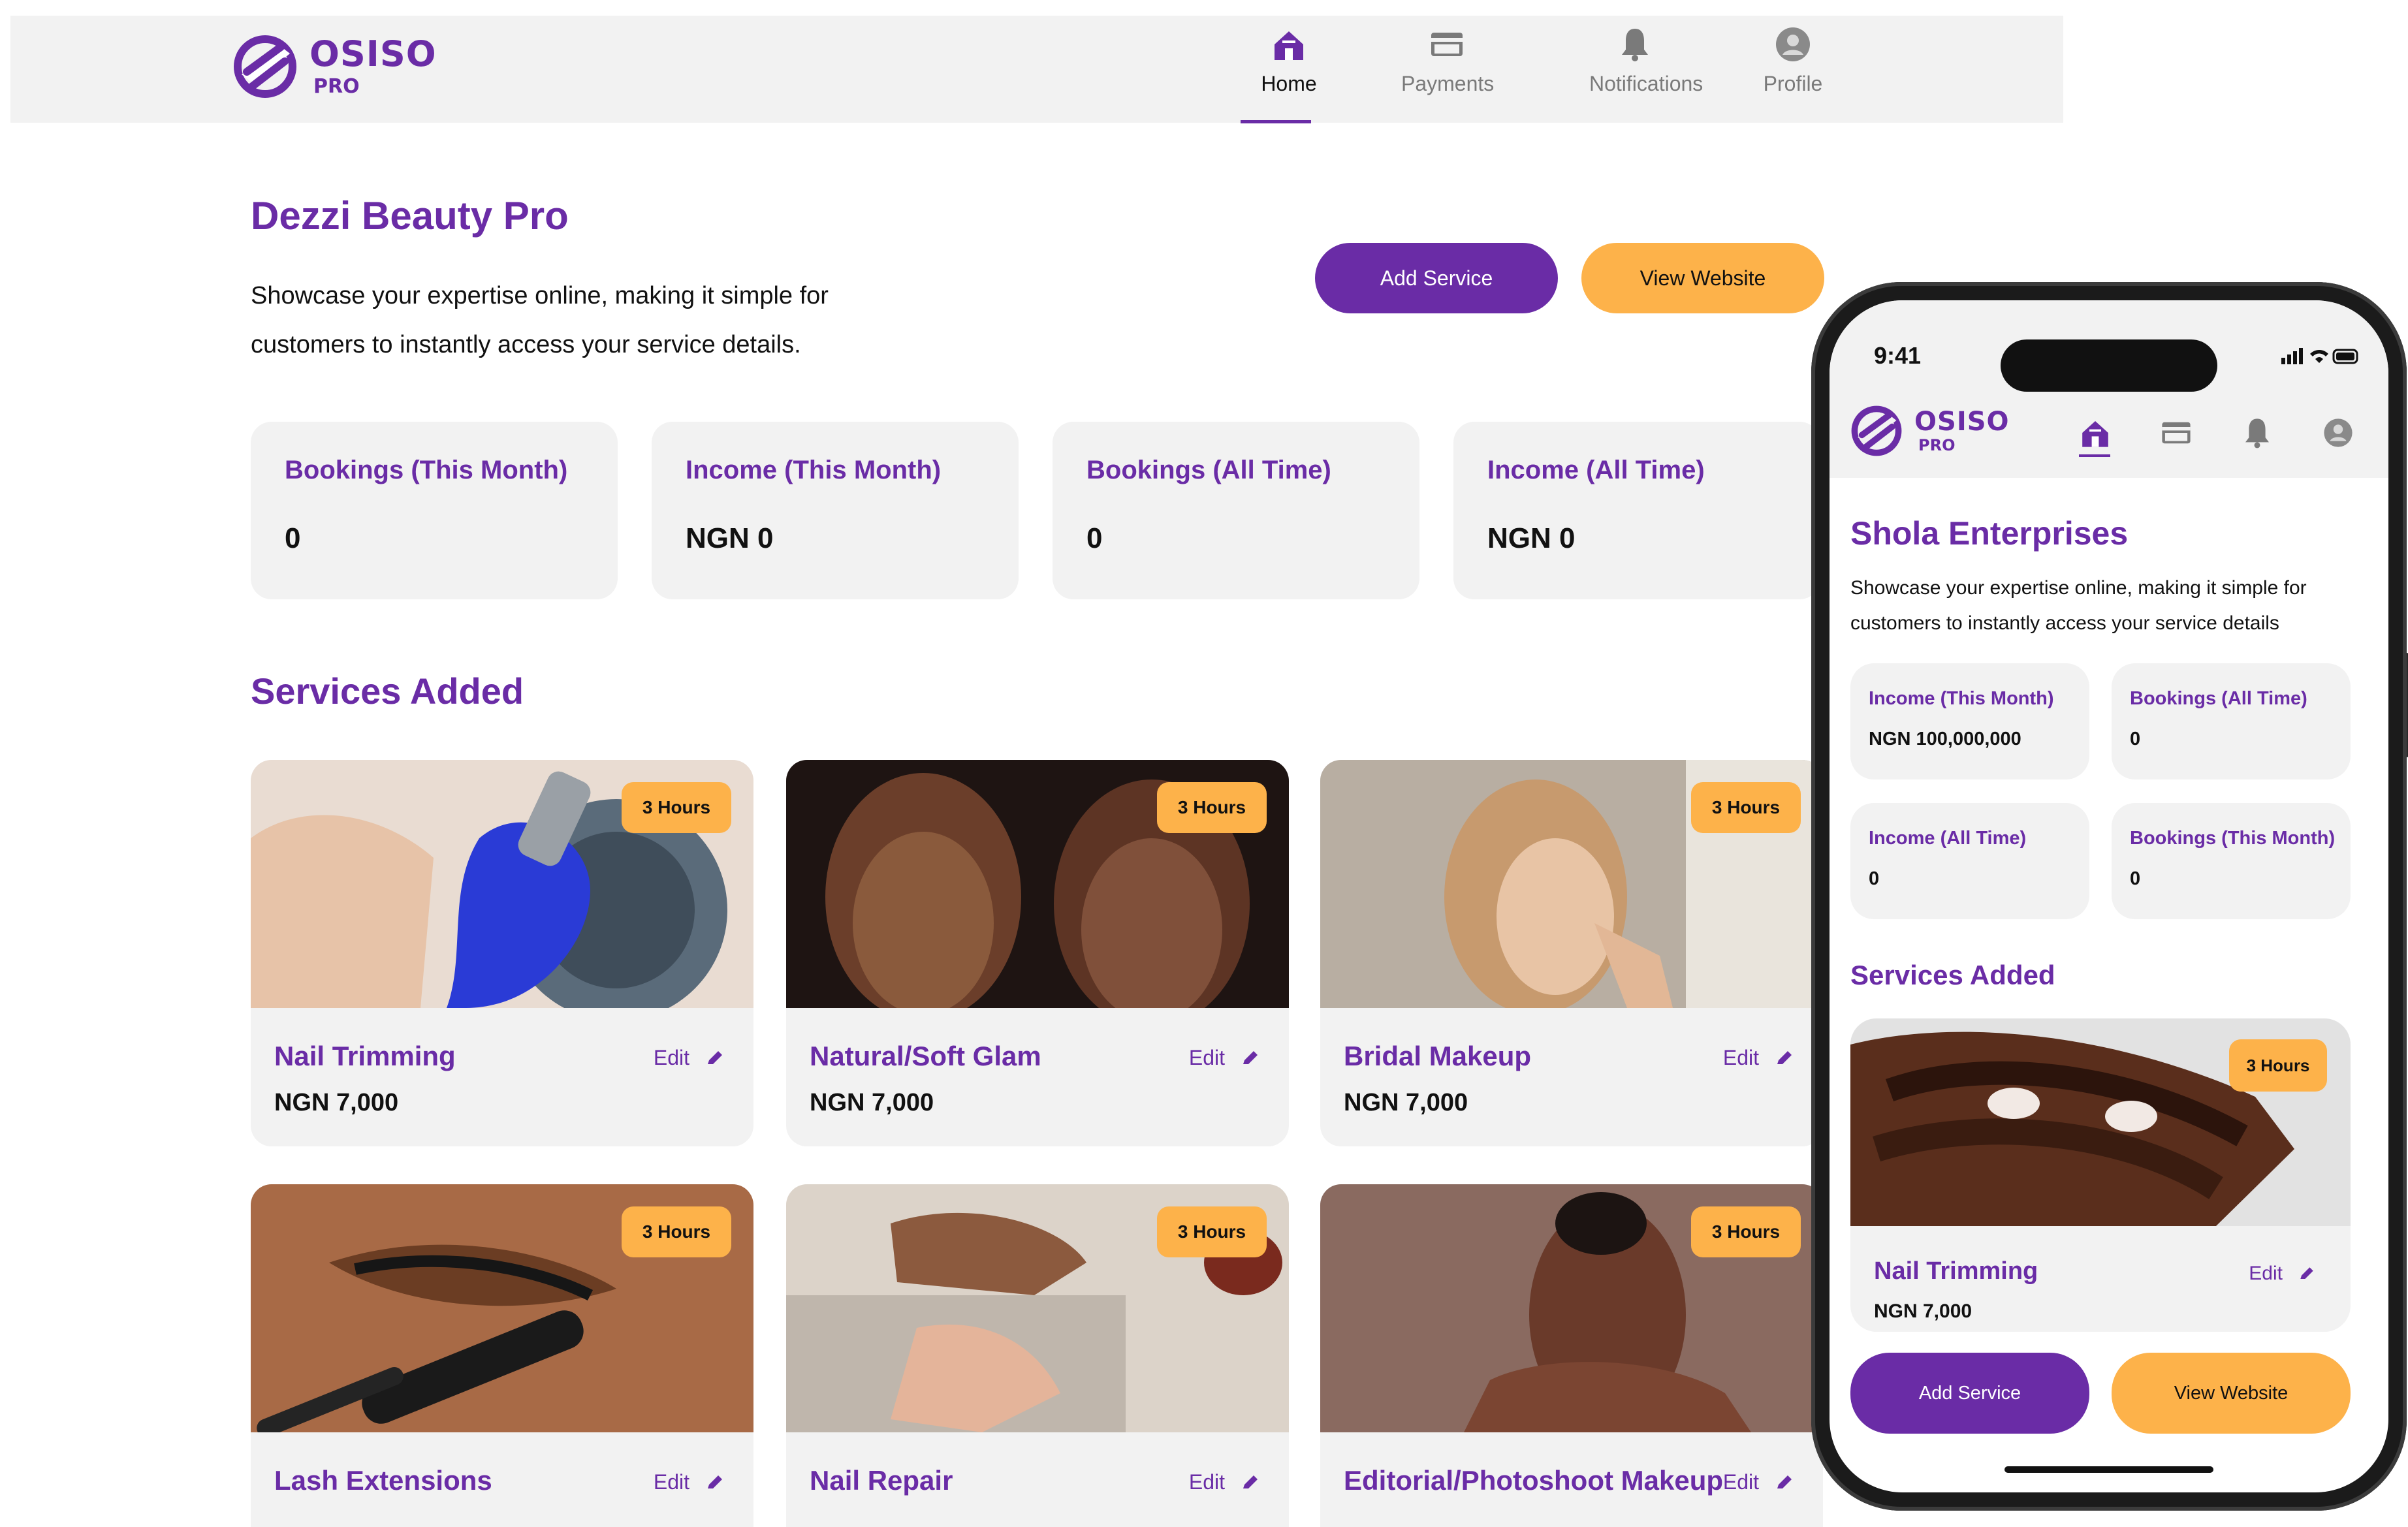 The width and height of the screenshot is (2408, 1527). What do you see at coordinates (2338, 432) in the screenshot?
I see `user-icon` at bounding box center [2338, 432].